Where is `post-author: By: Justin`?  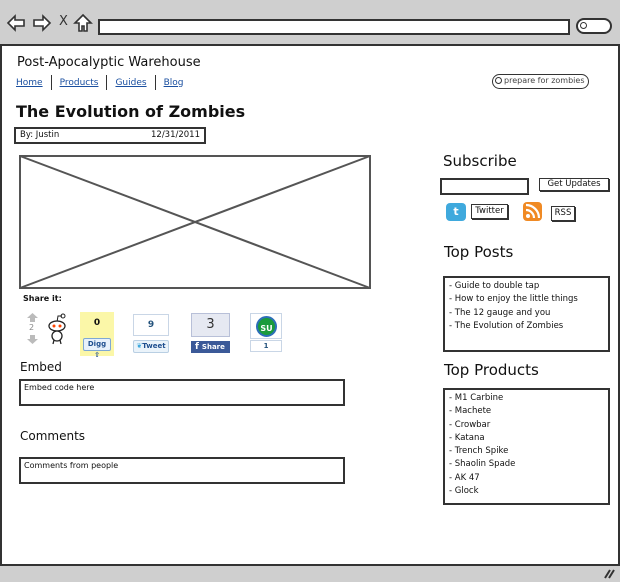 post-author: By: Justin is located at coordinates (40, 135).